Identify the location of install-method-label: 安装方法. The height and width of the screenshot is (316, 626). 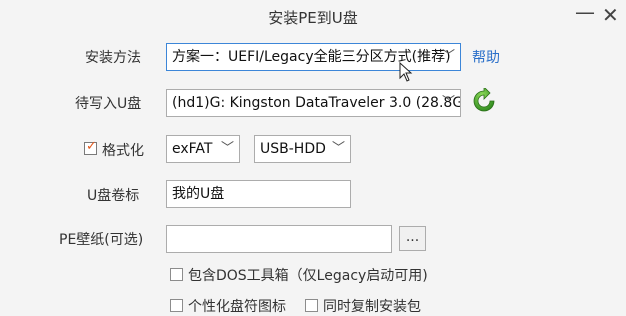
(113, 58).